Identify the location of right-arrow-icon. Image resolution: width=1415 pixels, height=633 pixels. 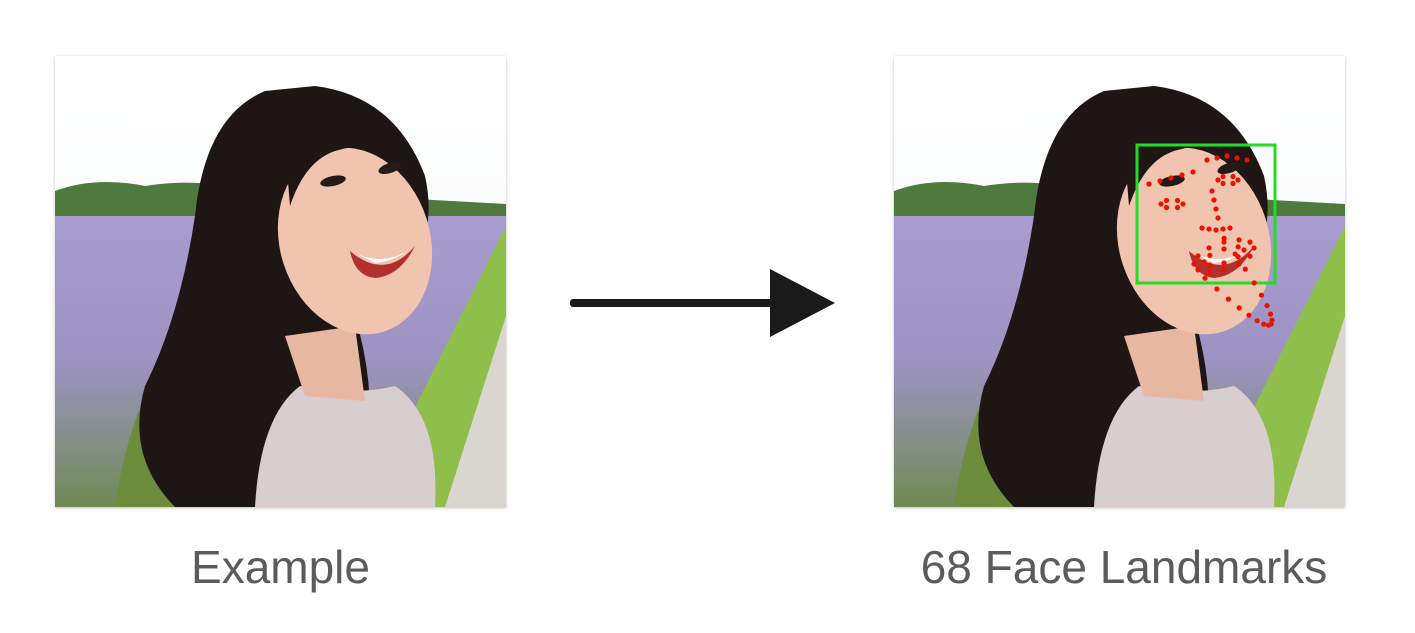
(702, 303).